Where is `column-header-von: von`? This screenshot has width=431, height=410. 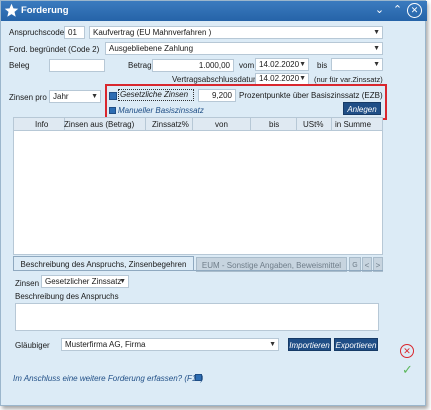
column-header-von: von is located at coordinates (221, 124).